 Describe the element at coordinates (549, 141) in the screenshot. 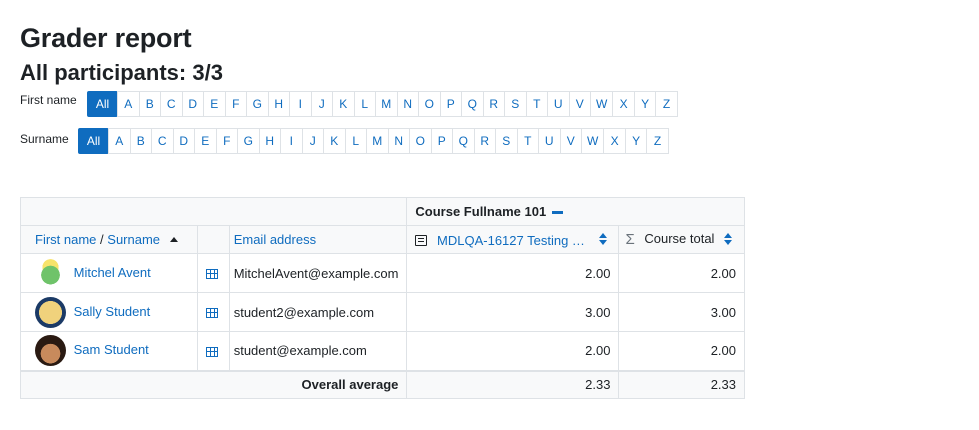

I see `surname-initial-u-button: U` at that location.